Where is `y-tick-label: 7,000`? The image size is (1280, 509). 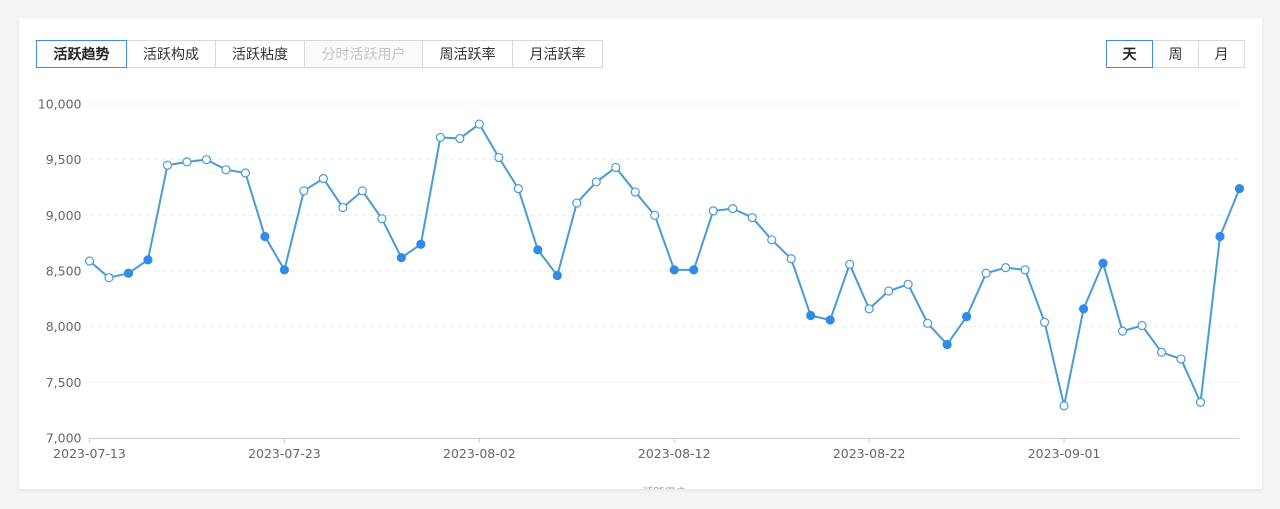 y-tick-label: 7,000 is located at coordinates (64, 438).